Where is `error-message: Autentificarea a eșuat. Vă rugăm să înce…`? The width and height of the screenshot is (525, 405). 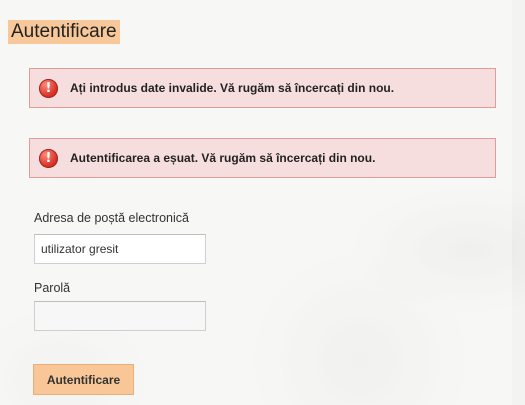
error-message: Autentificarea a eșuat. Vă rugăm să înce… is located at coordinates (223, 158).